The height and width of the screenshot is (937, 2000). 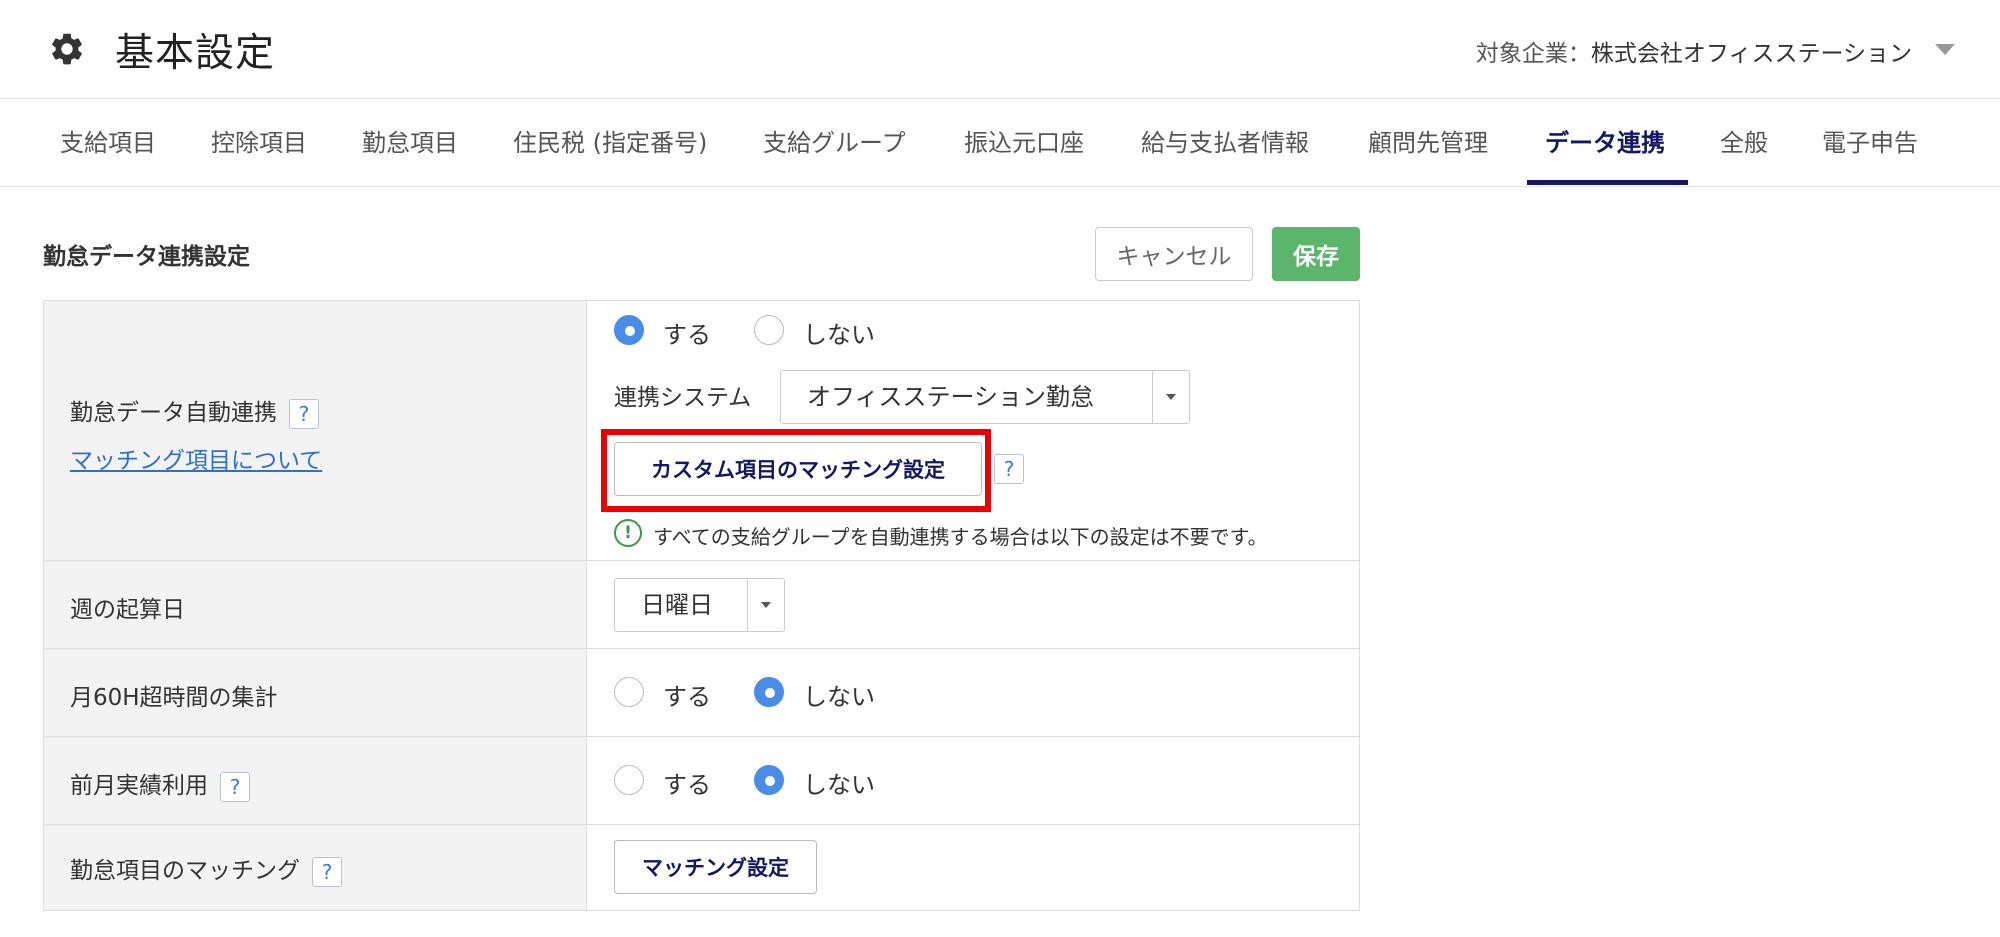 I want to click on save-button: 保存, so click(x=1316, y=254).